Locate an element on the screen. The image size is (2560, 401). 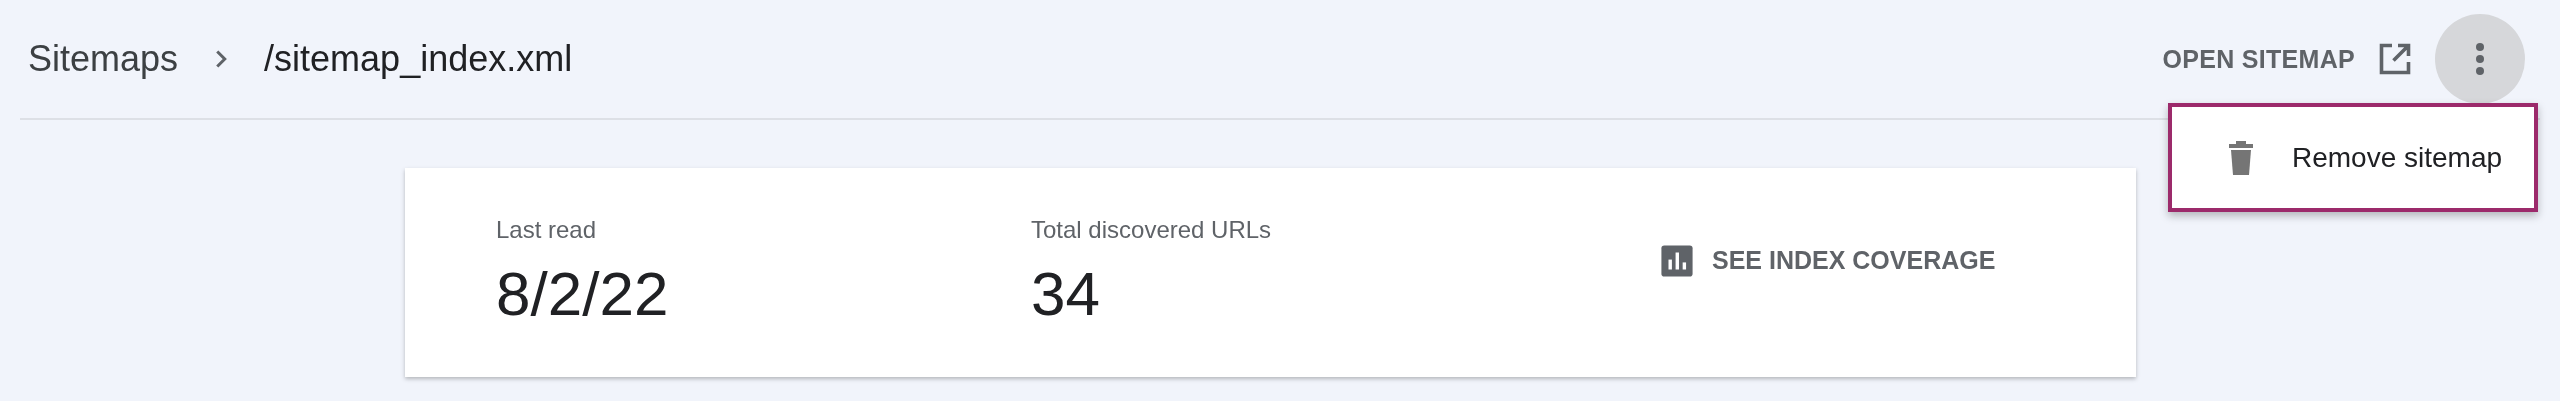
trash-icon is located at coordinates (2241, 157).